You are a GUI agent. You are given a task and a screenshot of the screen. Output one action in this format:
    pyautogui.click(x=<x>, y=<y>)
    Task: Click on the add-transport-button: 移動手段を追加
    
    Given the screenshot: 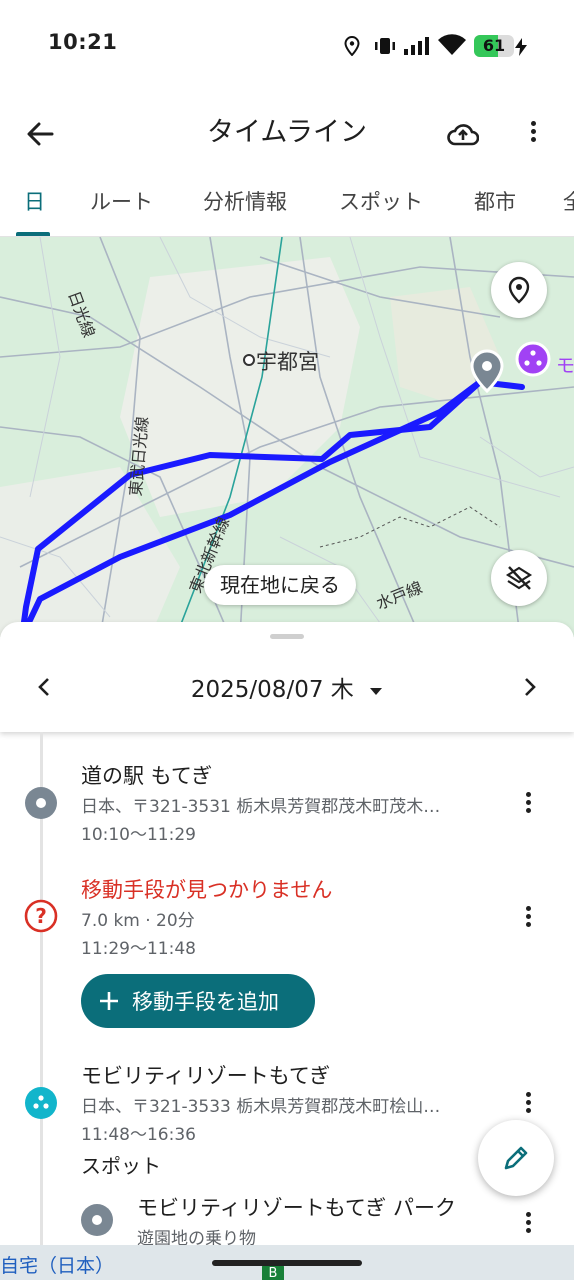 What is the action you would take?
    pyautogui.click(x=198, y=1001)
    